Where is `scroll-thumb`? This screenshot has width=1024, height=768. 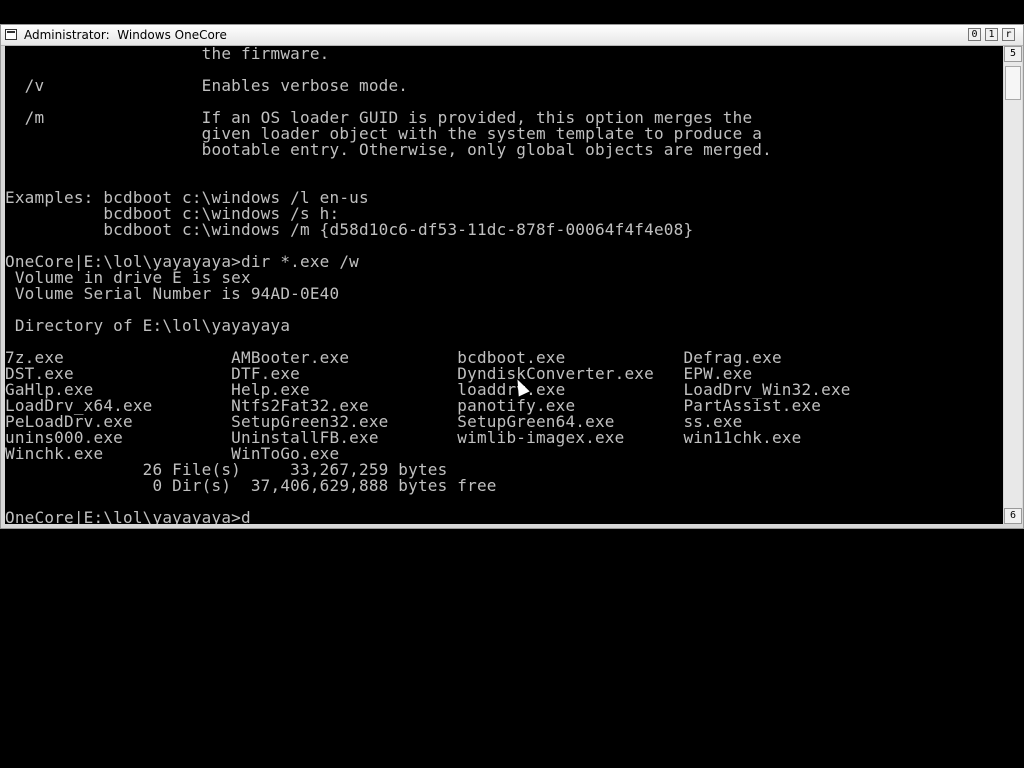
scroll-thumb is located at coordinates (1013, 83).